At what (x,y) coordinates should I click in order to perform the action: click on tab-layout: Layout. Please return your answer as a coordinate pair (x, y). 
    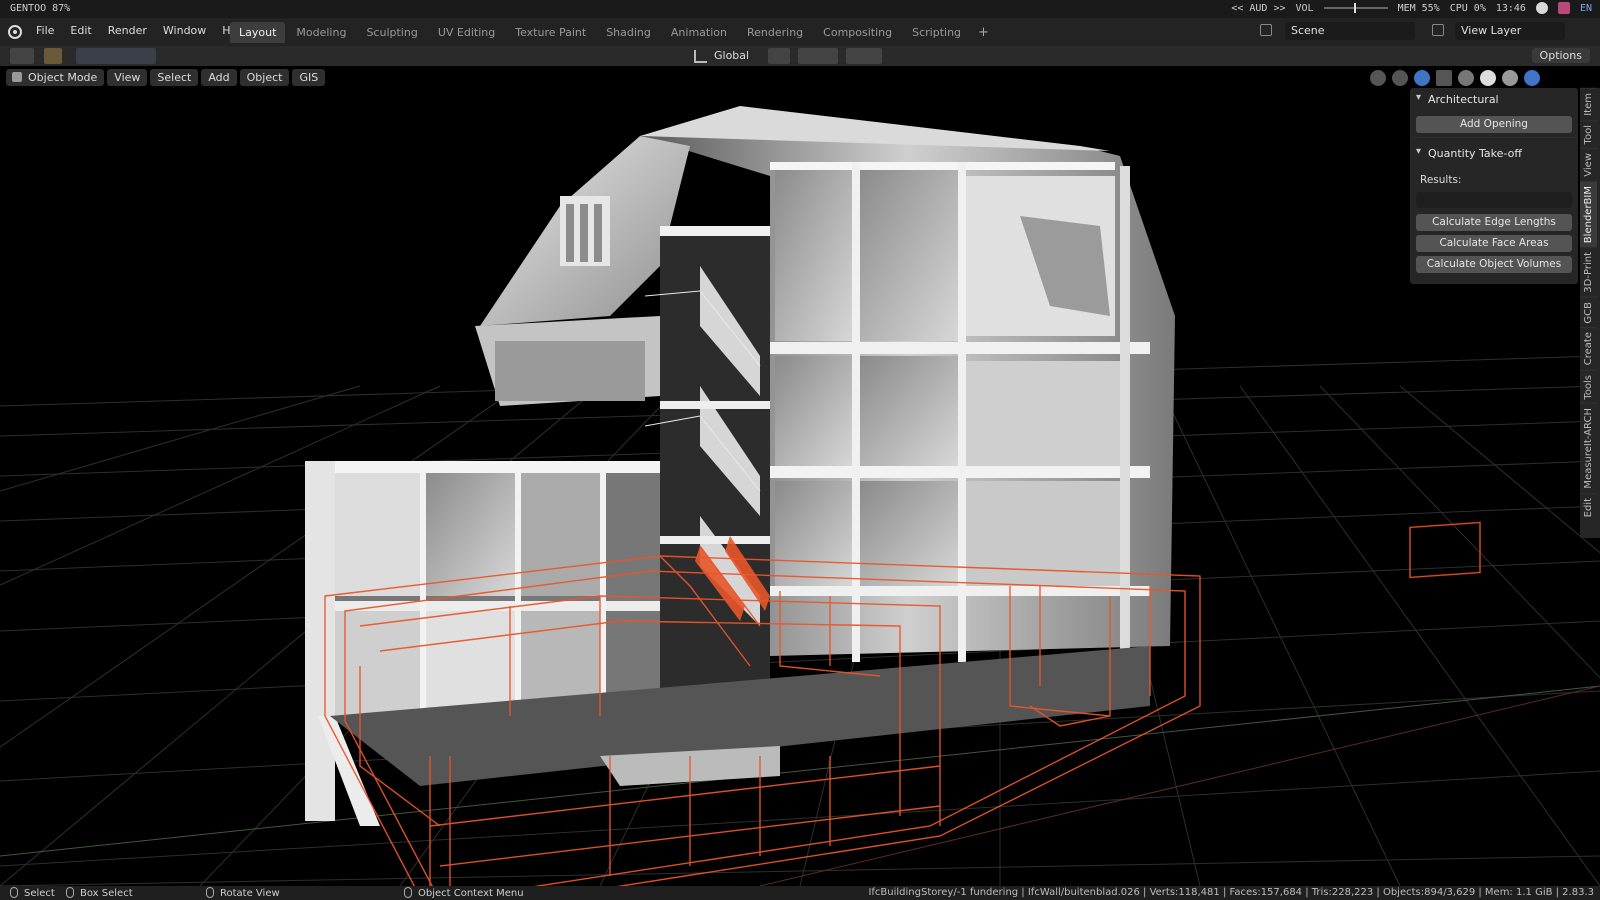
    Looking at the image, I should click on (258, 32).